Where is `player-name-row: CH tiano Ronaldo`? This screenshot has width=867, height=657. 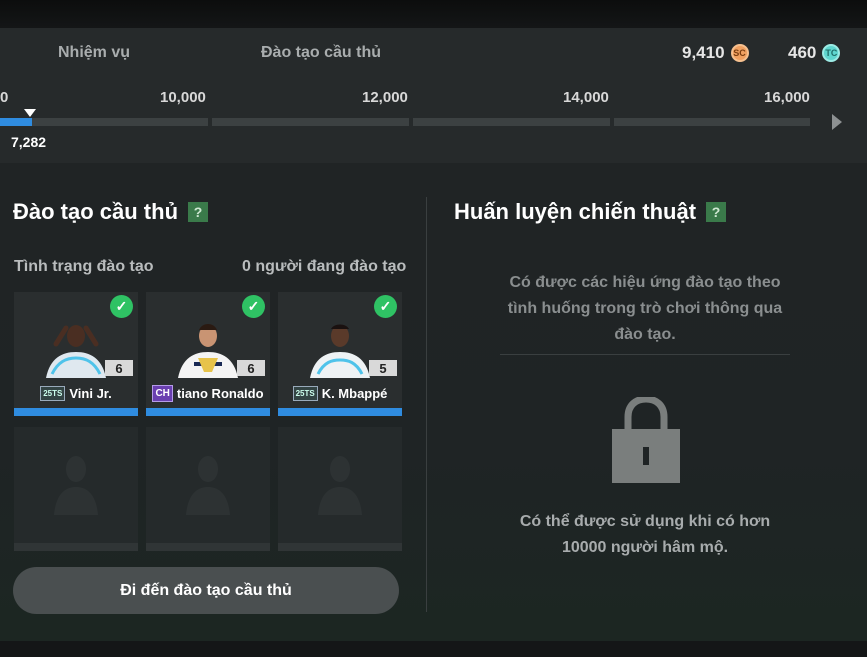 player-name-row: CH tiano Ronaldo is located at coordinates (208, 393).